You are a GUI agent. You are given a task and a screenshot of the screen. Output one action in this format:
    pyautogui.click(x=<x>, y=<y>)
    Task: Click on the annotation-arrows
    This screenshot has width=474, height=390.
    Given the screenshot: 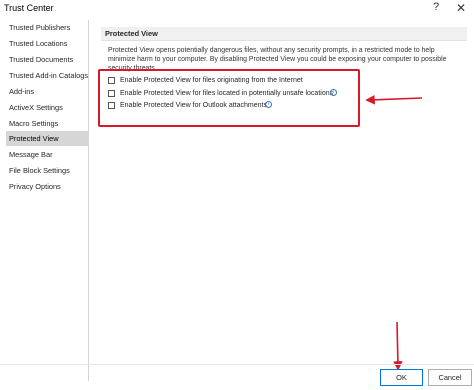 What is the action you would take?
    pyautogui.click(x=394, y=233)
    